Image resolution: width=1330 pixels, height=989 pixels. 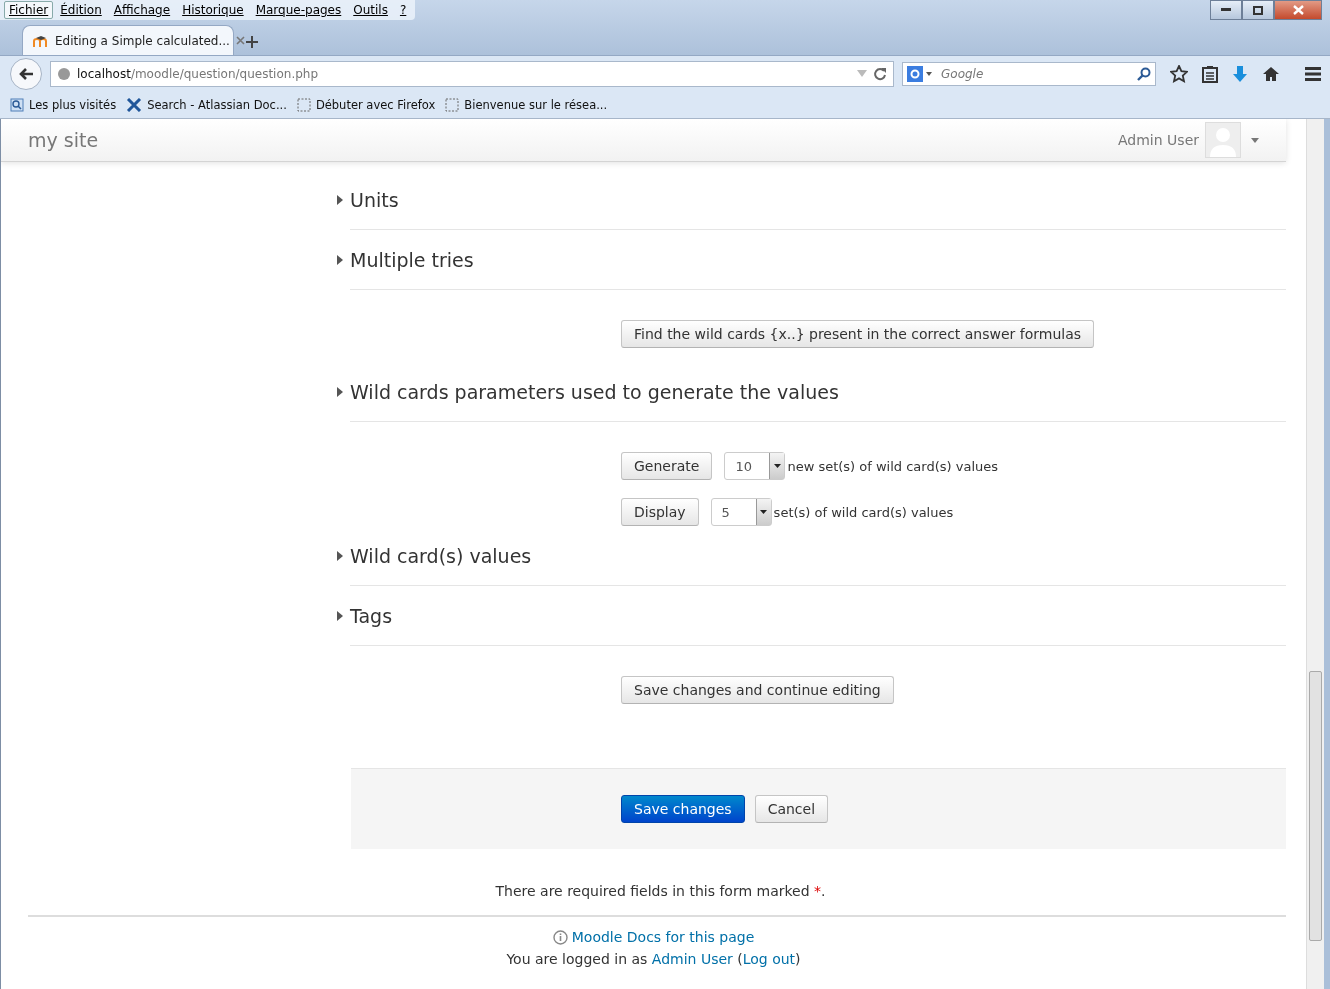 I want to click on section-heading: Wild card(s) values, so click(x=441, y=555).